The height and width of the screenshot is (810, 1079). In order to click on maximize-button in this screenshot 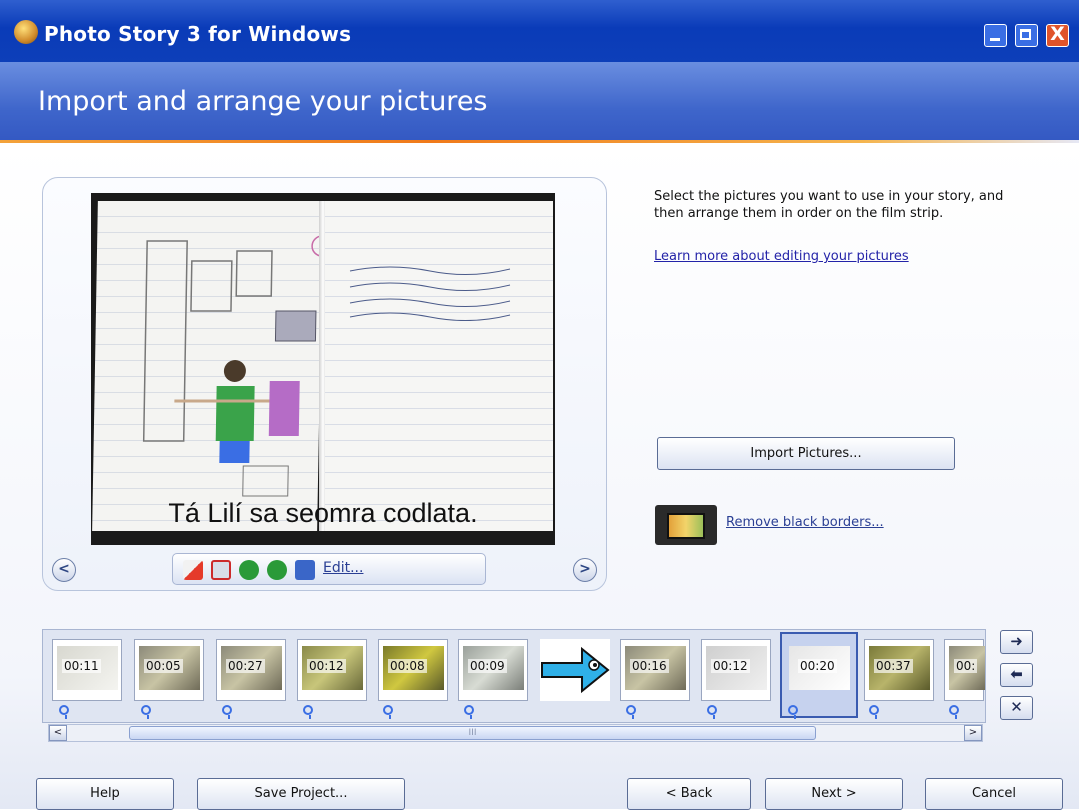, I will do `click(1026, 35)`.